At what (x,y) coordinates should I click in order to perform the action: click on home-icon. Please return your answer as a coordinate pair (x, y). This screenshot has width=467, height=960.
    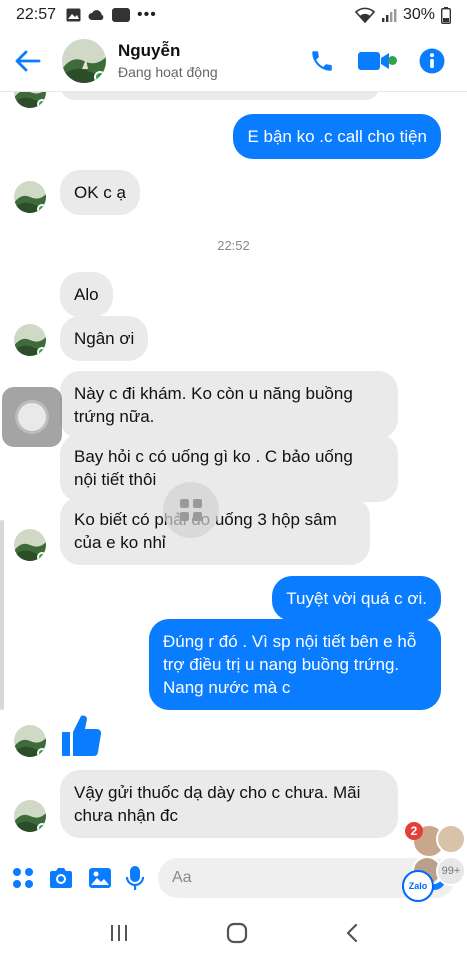
    Looking at the image, I should click on (237, 933).